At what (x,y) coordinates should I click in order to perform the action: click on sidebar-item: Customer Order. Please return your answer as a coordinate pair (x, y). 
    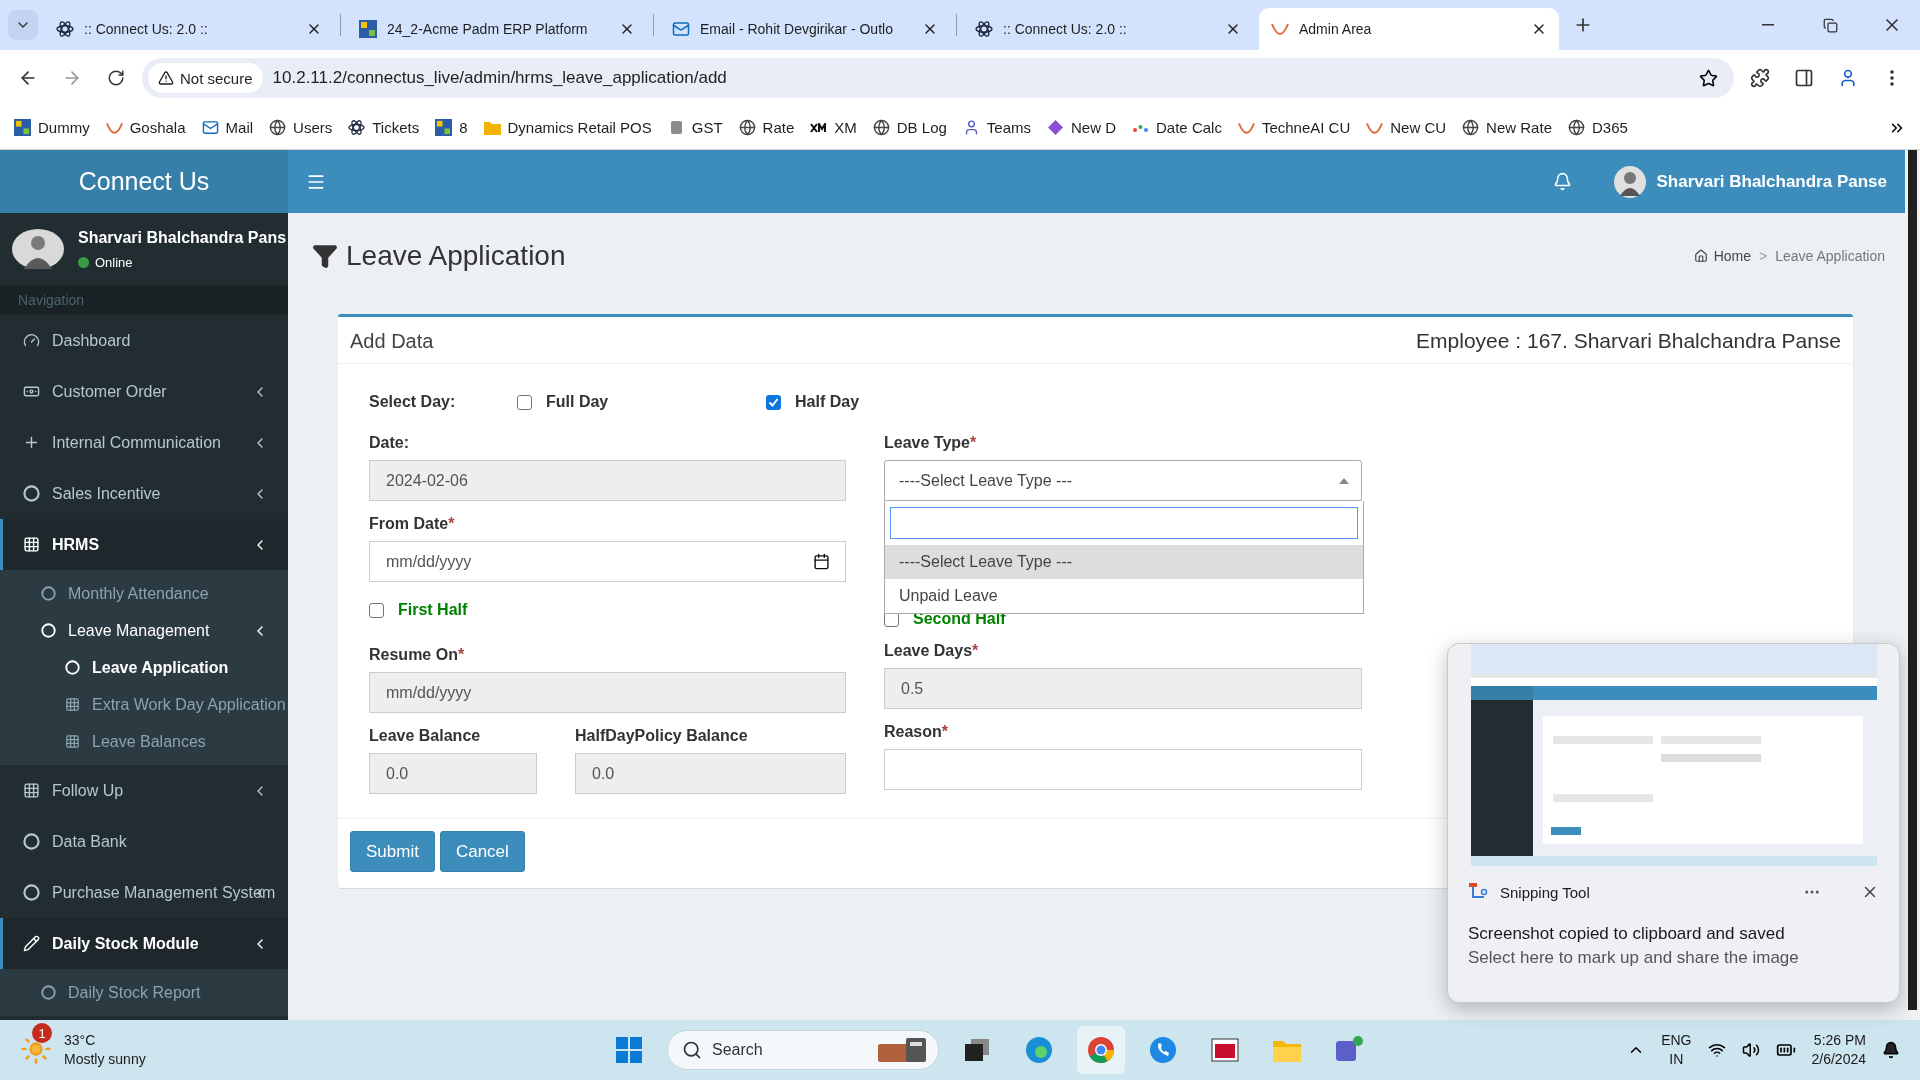
    Looking at the image, I should click on (144, 391).